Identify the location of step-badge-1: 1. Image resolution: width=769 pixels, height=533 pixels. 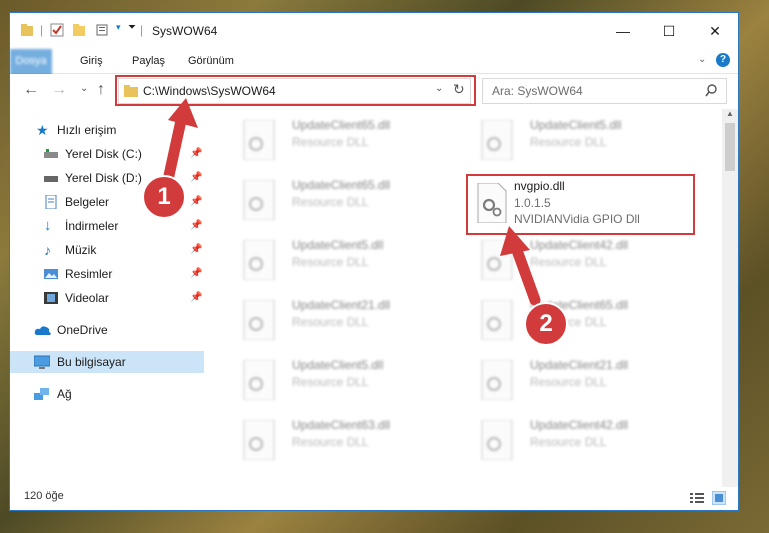
(164, 197).